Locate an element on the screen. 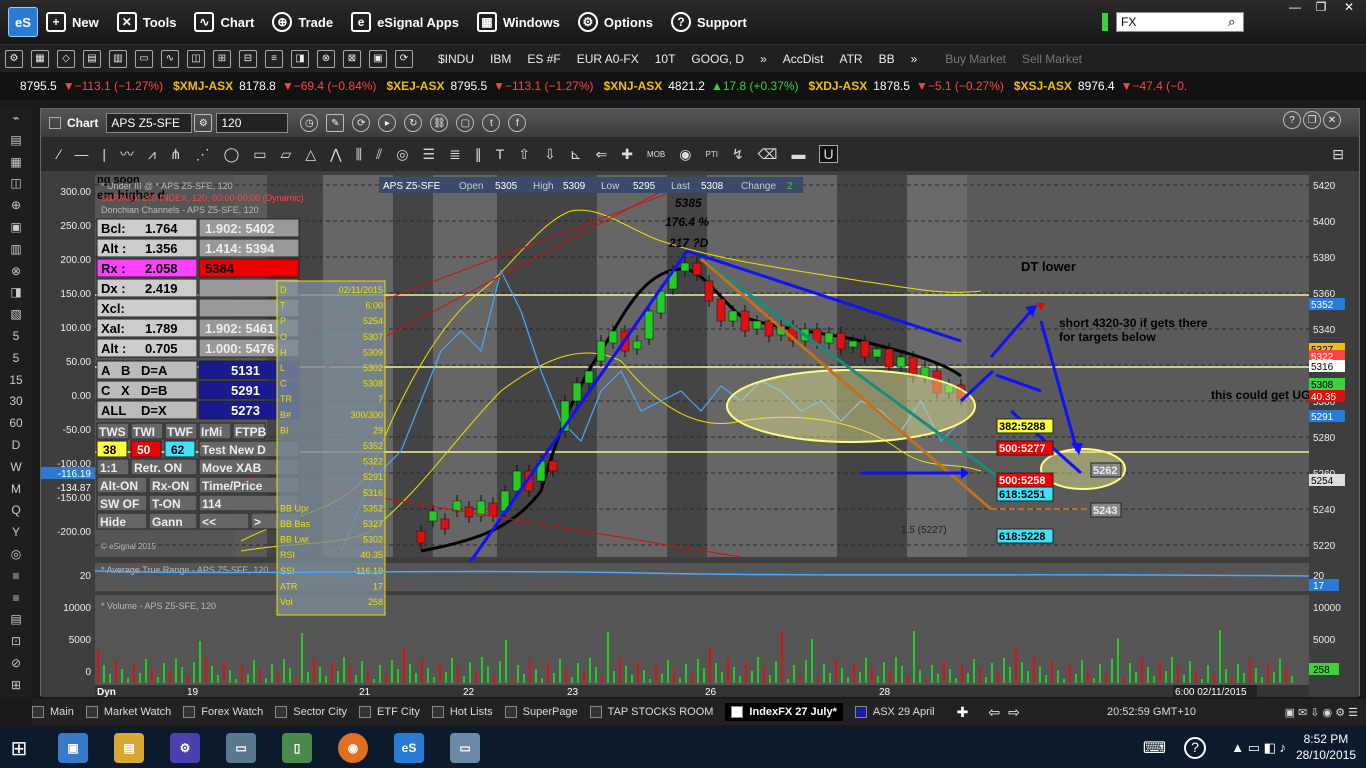  vline-tool-icon: | is located at coordinates (104, 154).